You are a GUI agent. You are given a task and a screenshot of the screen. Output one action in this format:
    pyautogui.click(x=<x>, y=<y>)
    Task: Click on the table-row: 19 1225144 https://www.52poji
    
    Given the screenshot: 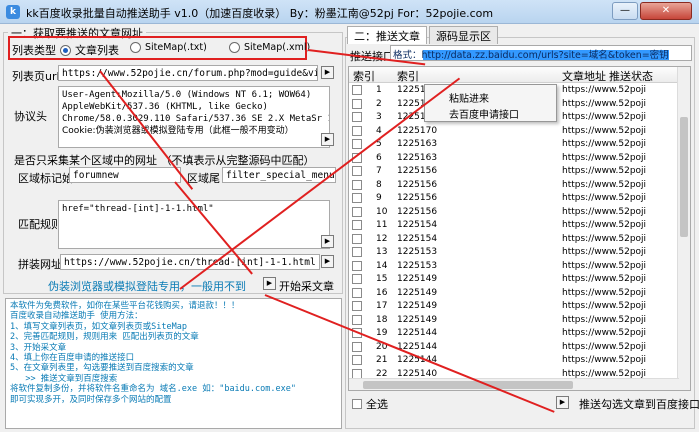 What is the action you would take?
    pyautogui.click(x=514, y=334)
    